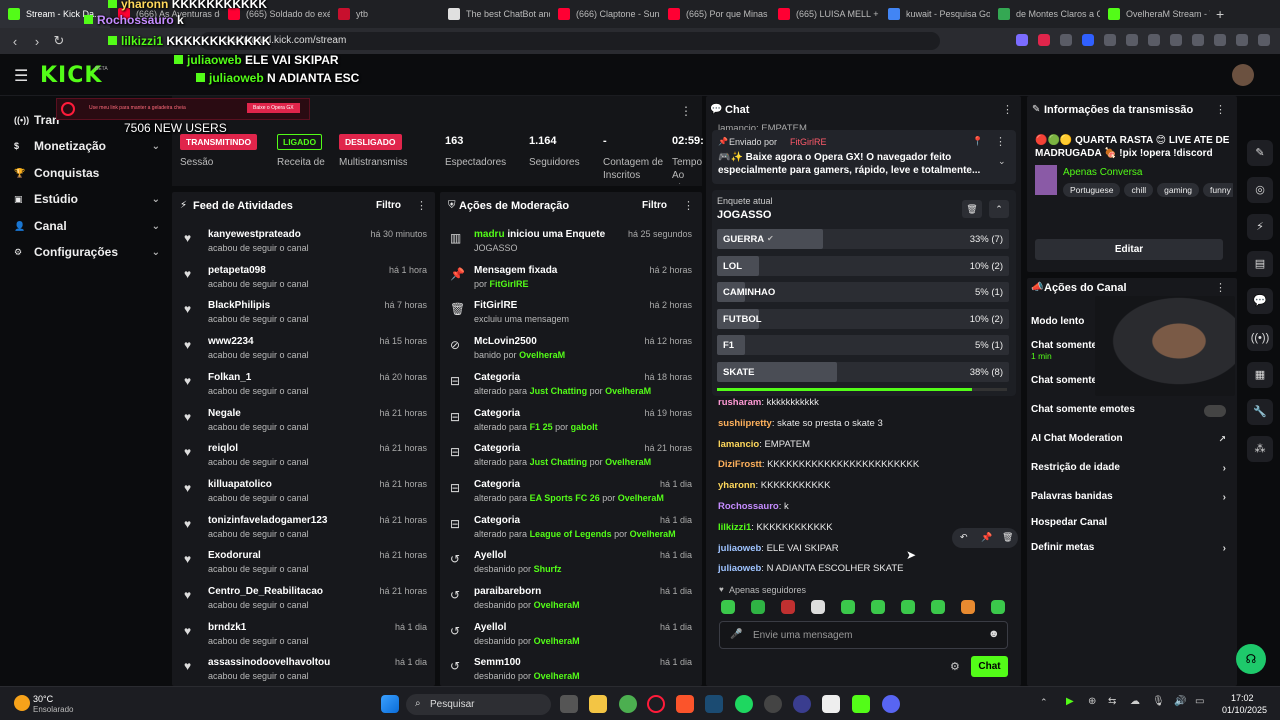 This screenshot has height=720, width=1280. I want to click on feed-username: killuapatolico, so click(240, 484).